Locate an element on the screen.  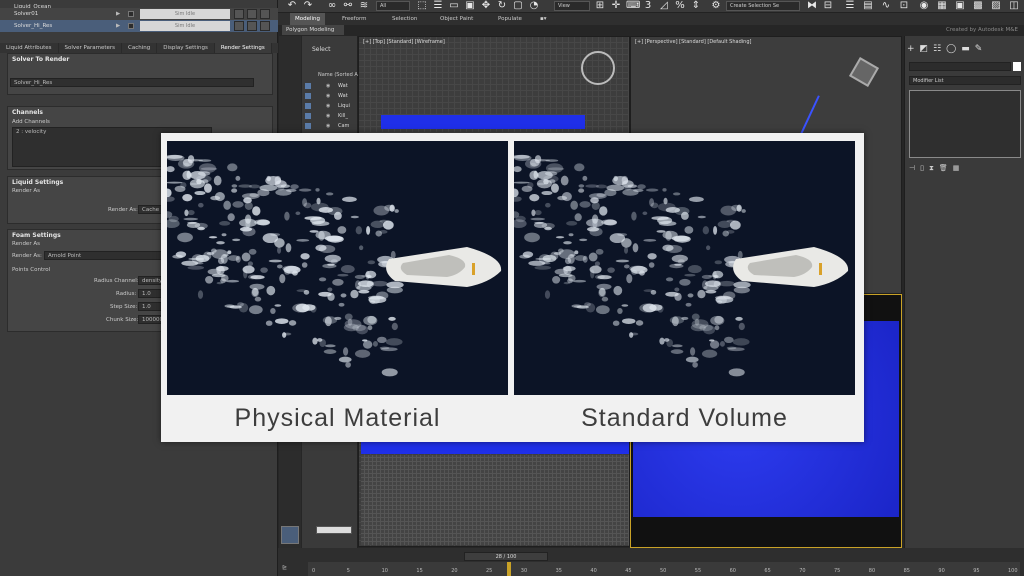
percent-snap-icon: % is located at coordinates (680, 6).